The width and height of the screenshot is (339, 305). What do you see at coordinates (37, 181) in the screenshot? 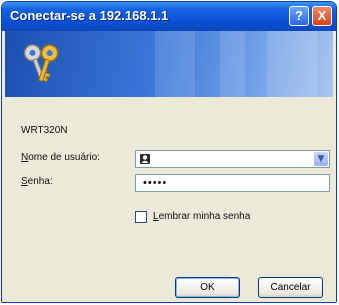
I see `password-label: Senha:` at bounding box center [37, 181].